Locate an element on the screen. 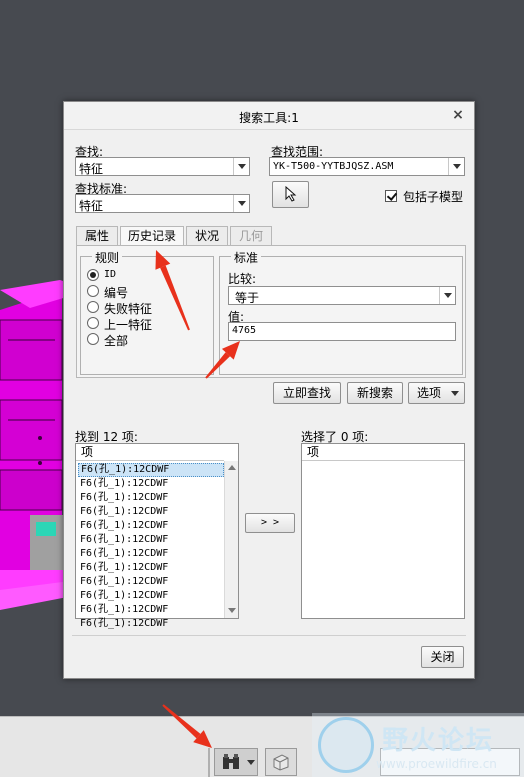 The image size is (524, 777). compare-combo: 等于 is located at coordinates (342, 295).